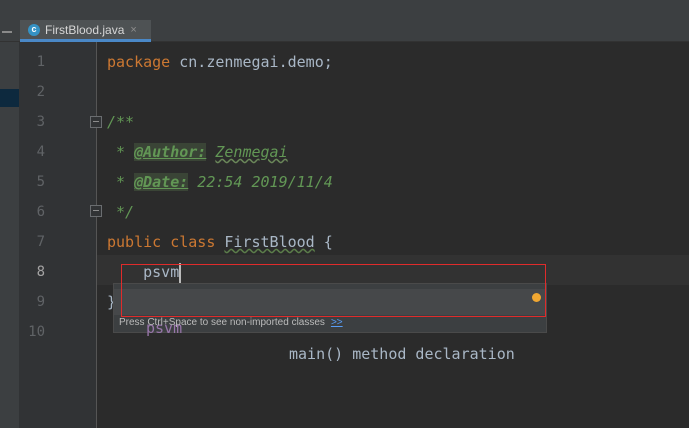 Image resolution: width=689 pixels, height=428 pixels. I want to click on tab-firstblood-java: c FirstBlood.java ×, so click(85, 31).